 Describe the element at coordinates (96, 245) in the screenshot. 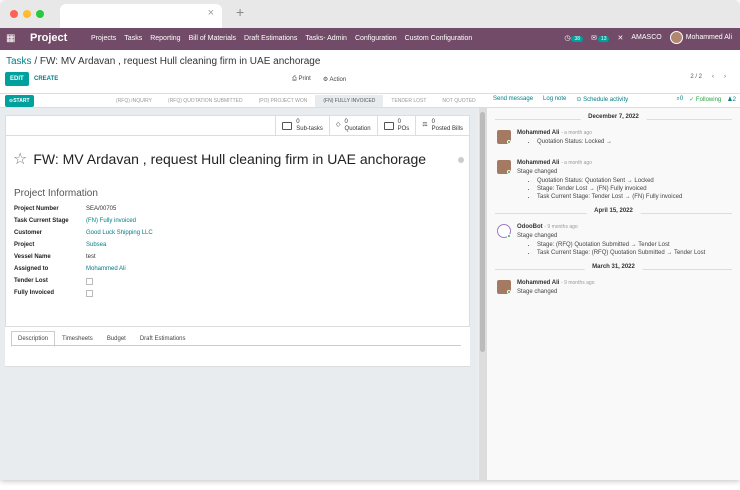

I see `project-value: Subsea` at that location.